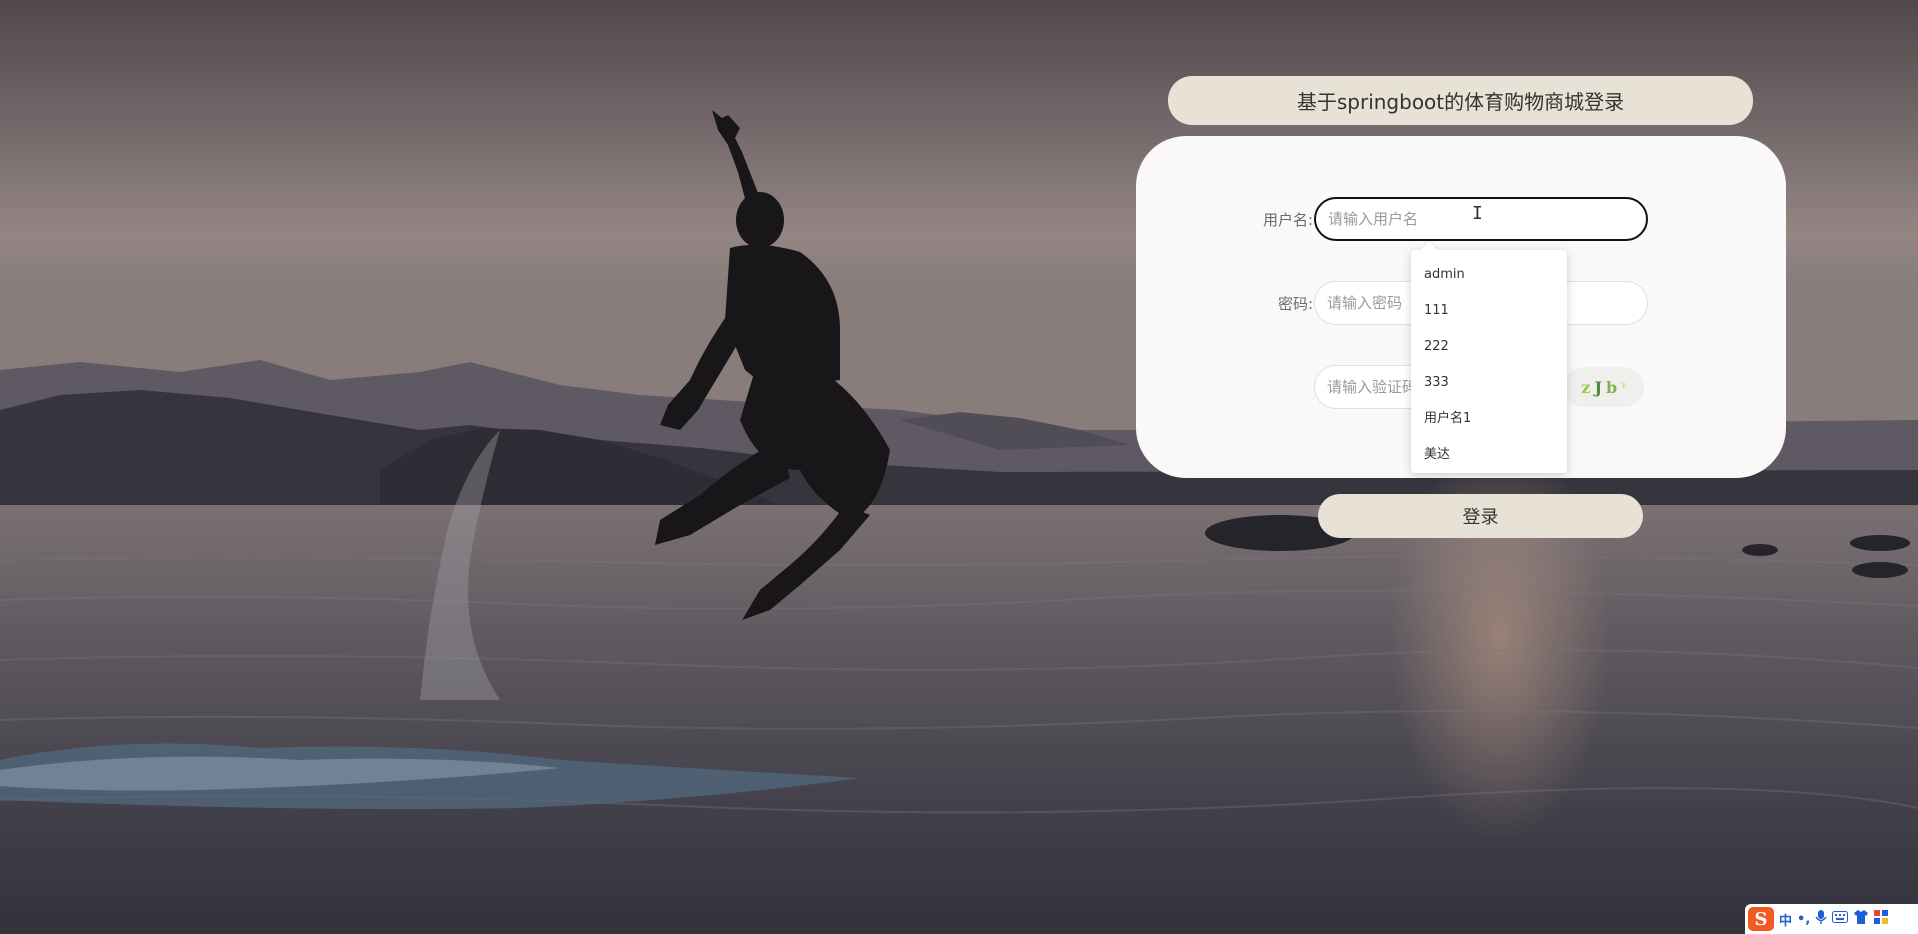 The height and width of the screenshot is (934, 1918). What do you see at coordinates (1604, 387) in the screenshot?
I see `captcha-image: z J b ᵞ` at bounding box center [1604, 387].